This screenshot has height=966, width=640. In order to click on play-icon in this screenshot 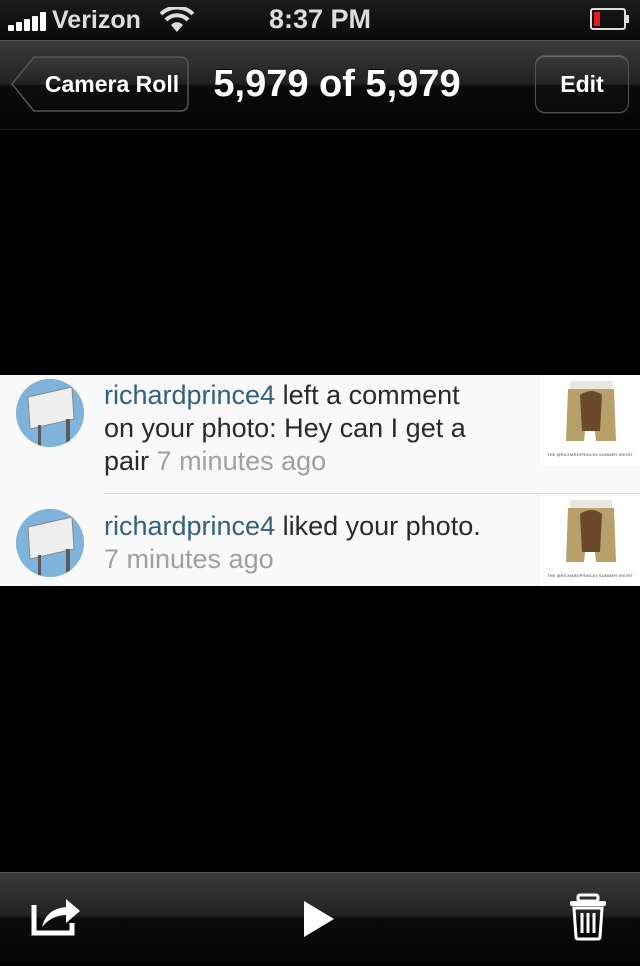, I will do `click(319, 919)`.